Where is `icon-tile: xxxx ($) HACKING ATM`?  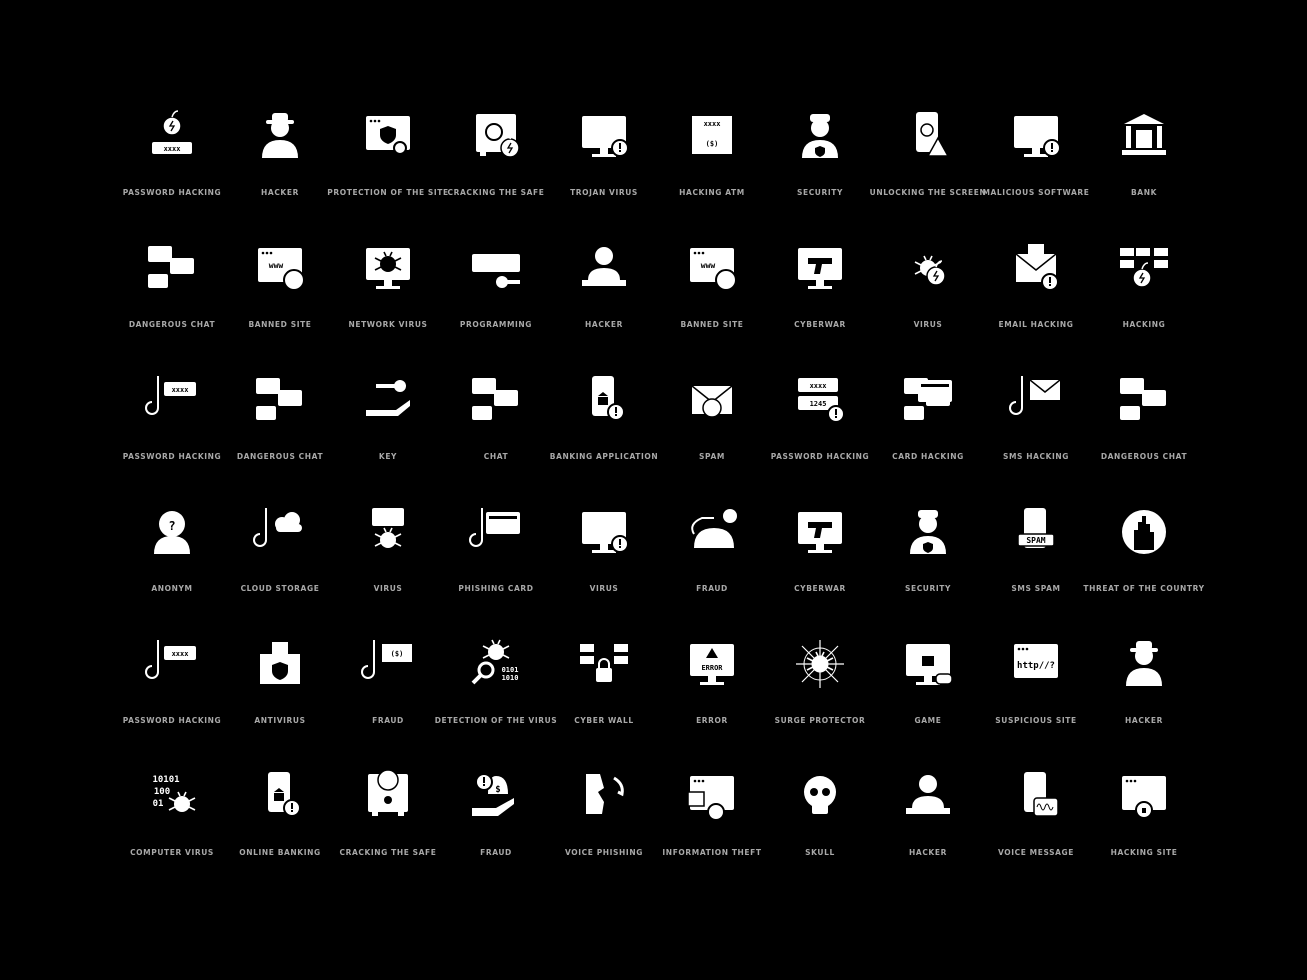
icon-tile: xxxx ($) HACKING ATM is located at coordinates (712, 174).